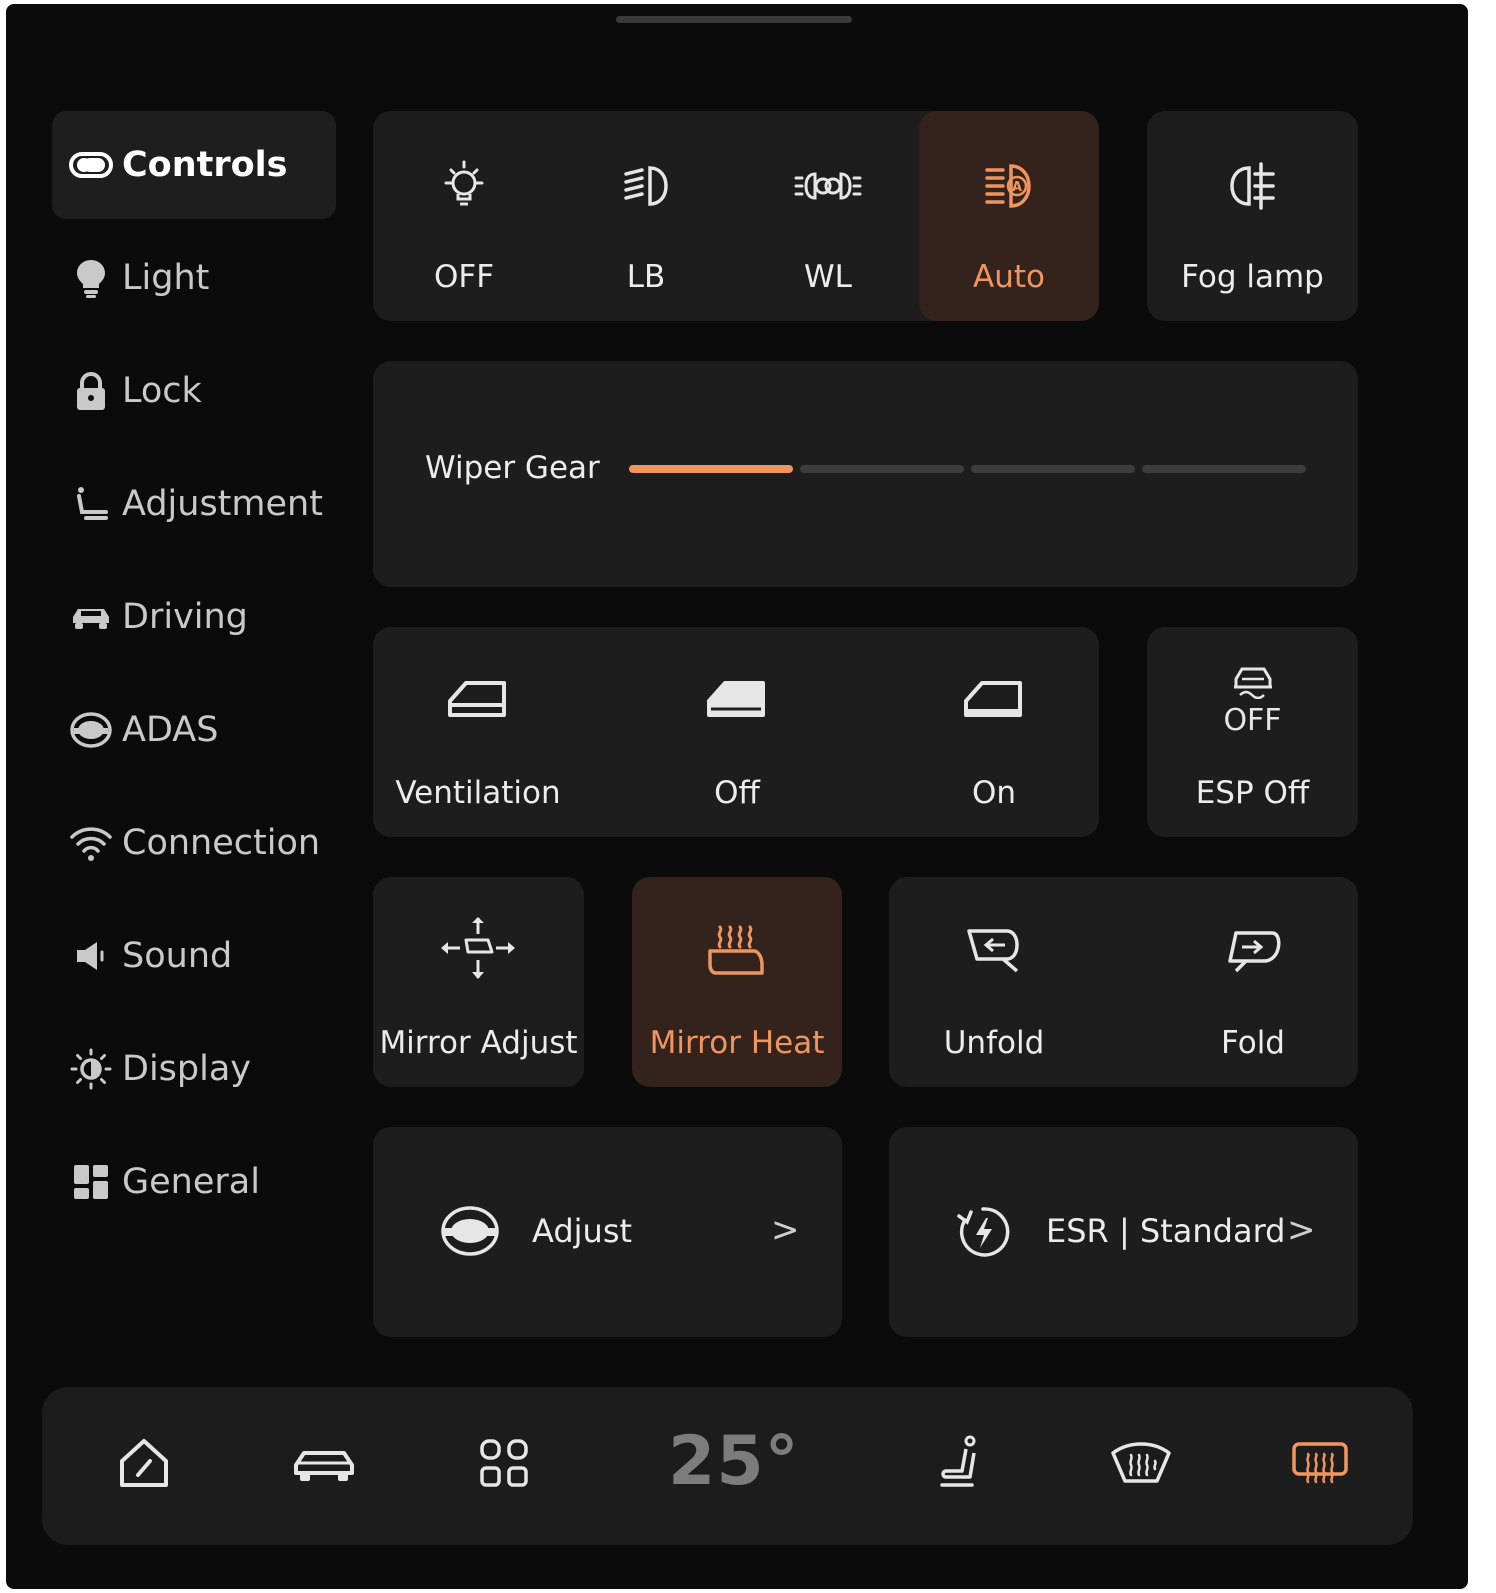 This screenshot has width=1496, height=1593. What do you see at coordinates (994, 1043) in the screenshot?
I see `mirror-unfold-label: Unfold` at bounding box center [994, 1043].